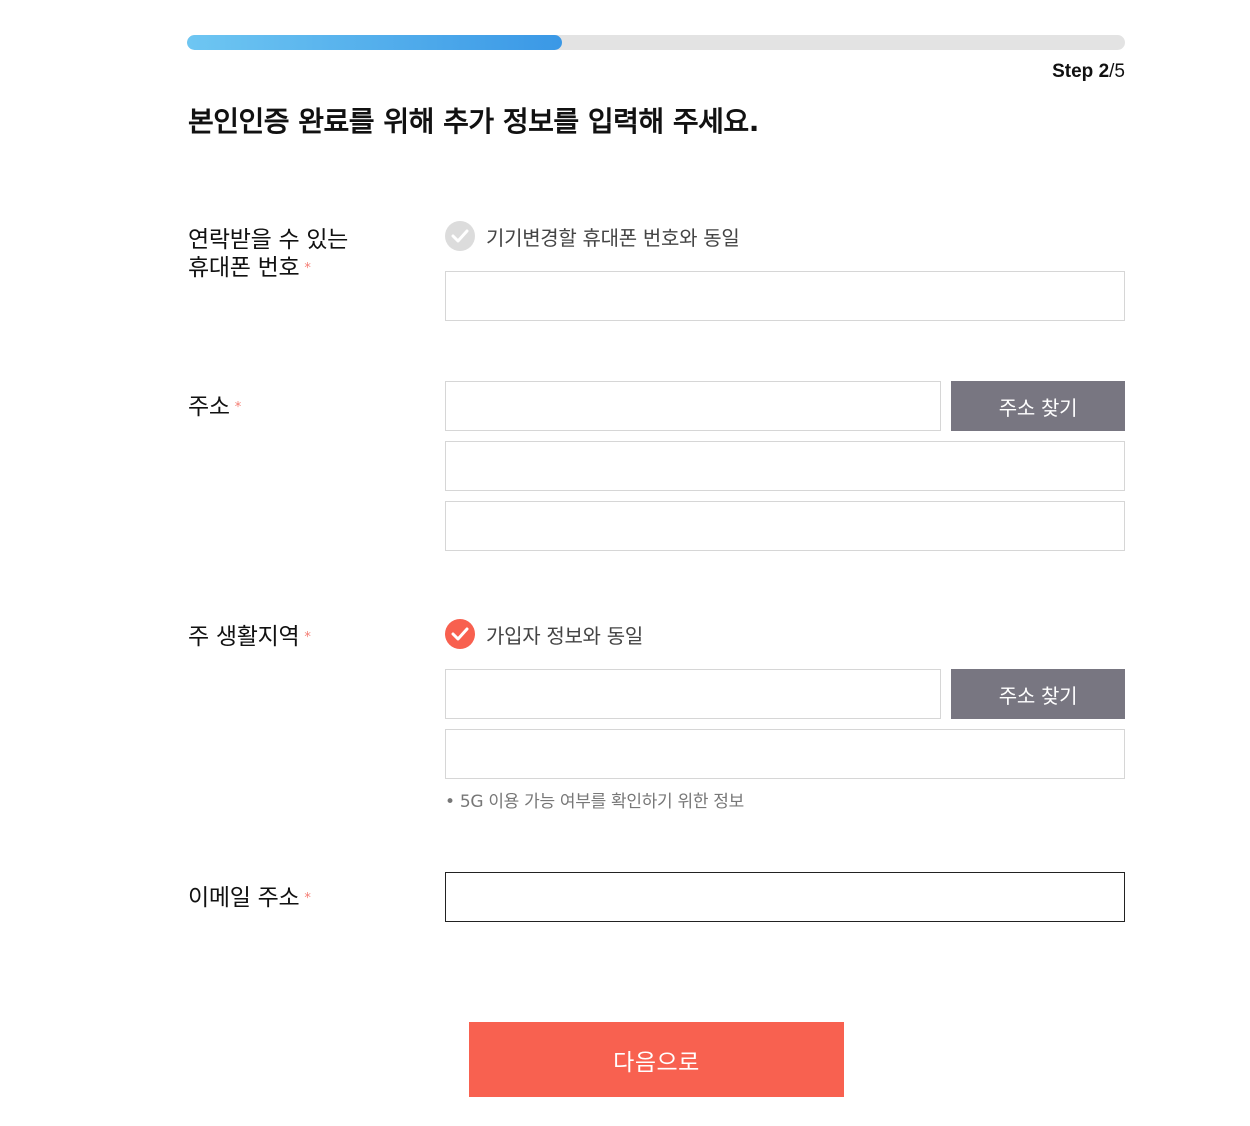  I want to click on region-helper-note: • 5G 이용 가능 여부를 확인하기 위한 정보, so click(594, 802).